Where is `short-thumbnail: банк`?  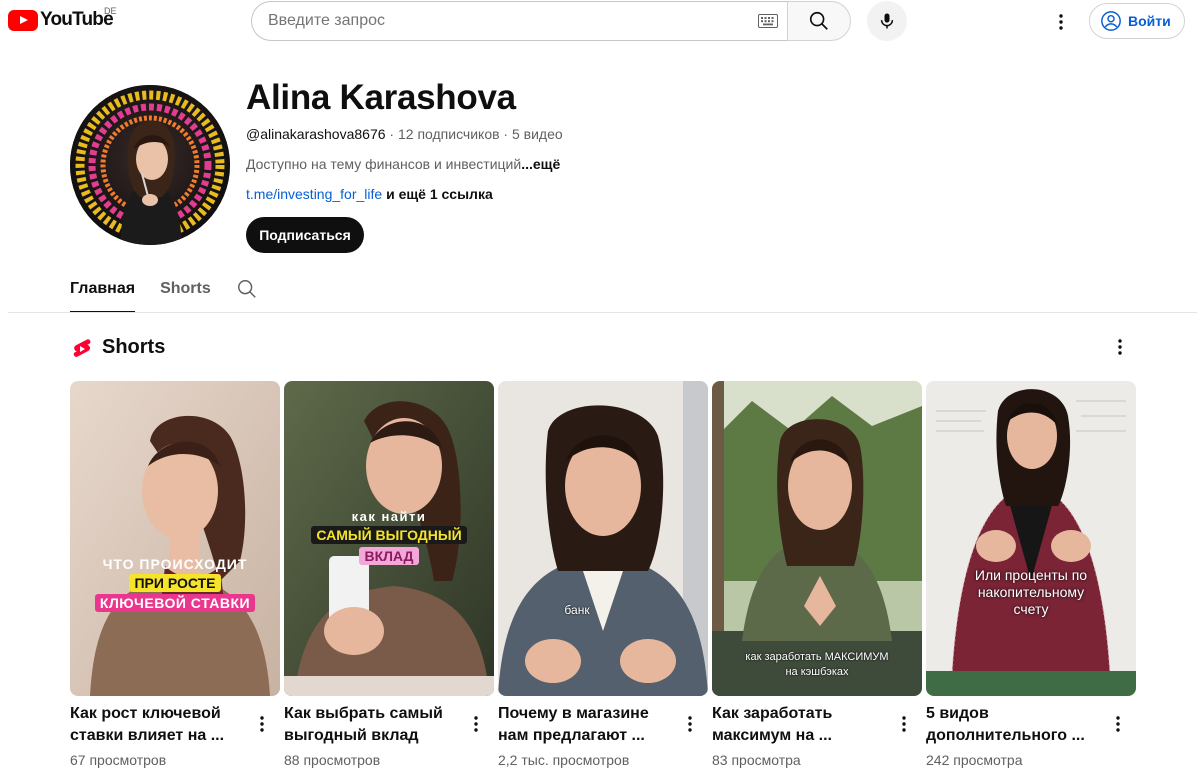 short-thumbnail: банк is located at coordinates (603, 538).